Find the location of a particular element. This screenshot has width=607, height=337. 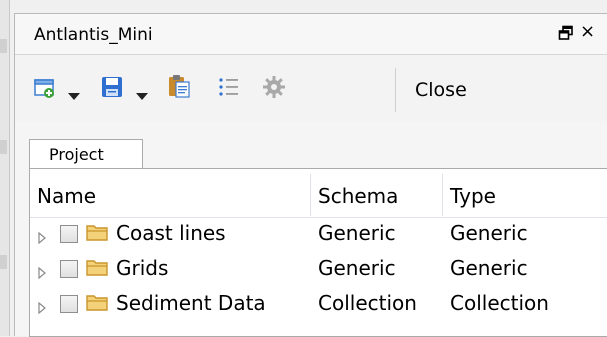

tab-project: Project is located at coordinates (86, 154).